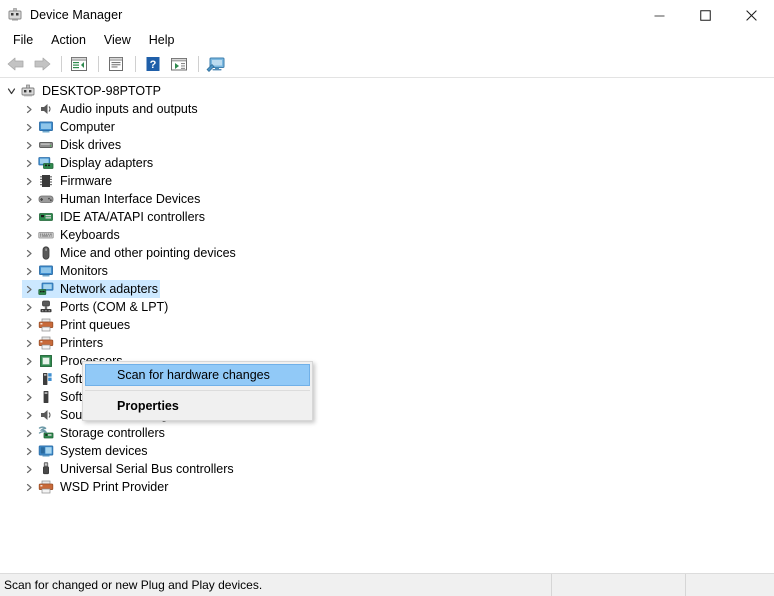 This screenshot has width=774, height=596. Describe the element at coordinates (91, 145) in the screenshot. I see `tree-item-label: Disk drives` at that location.